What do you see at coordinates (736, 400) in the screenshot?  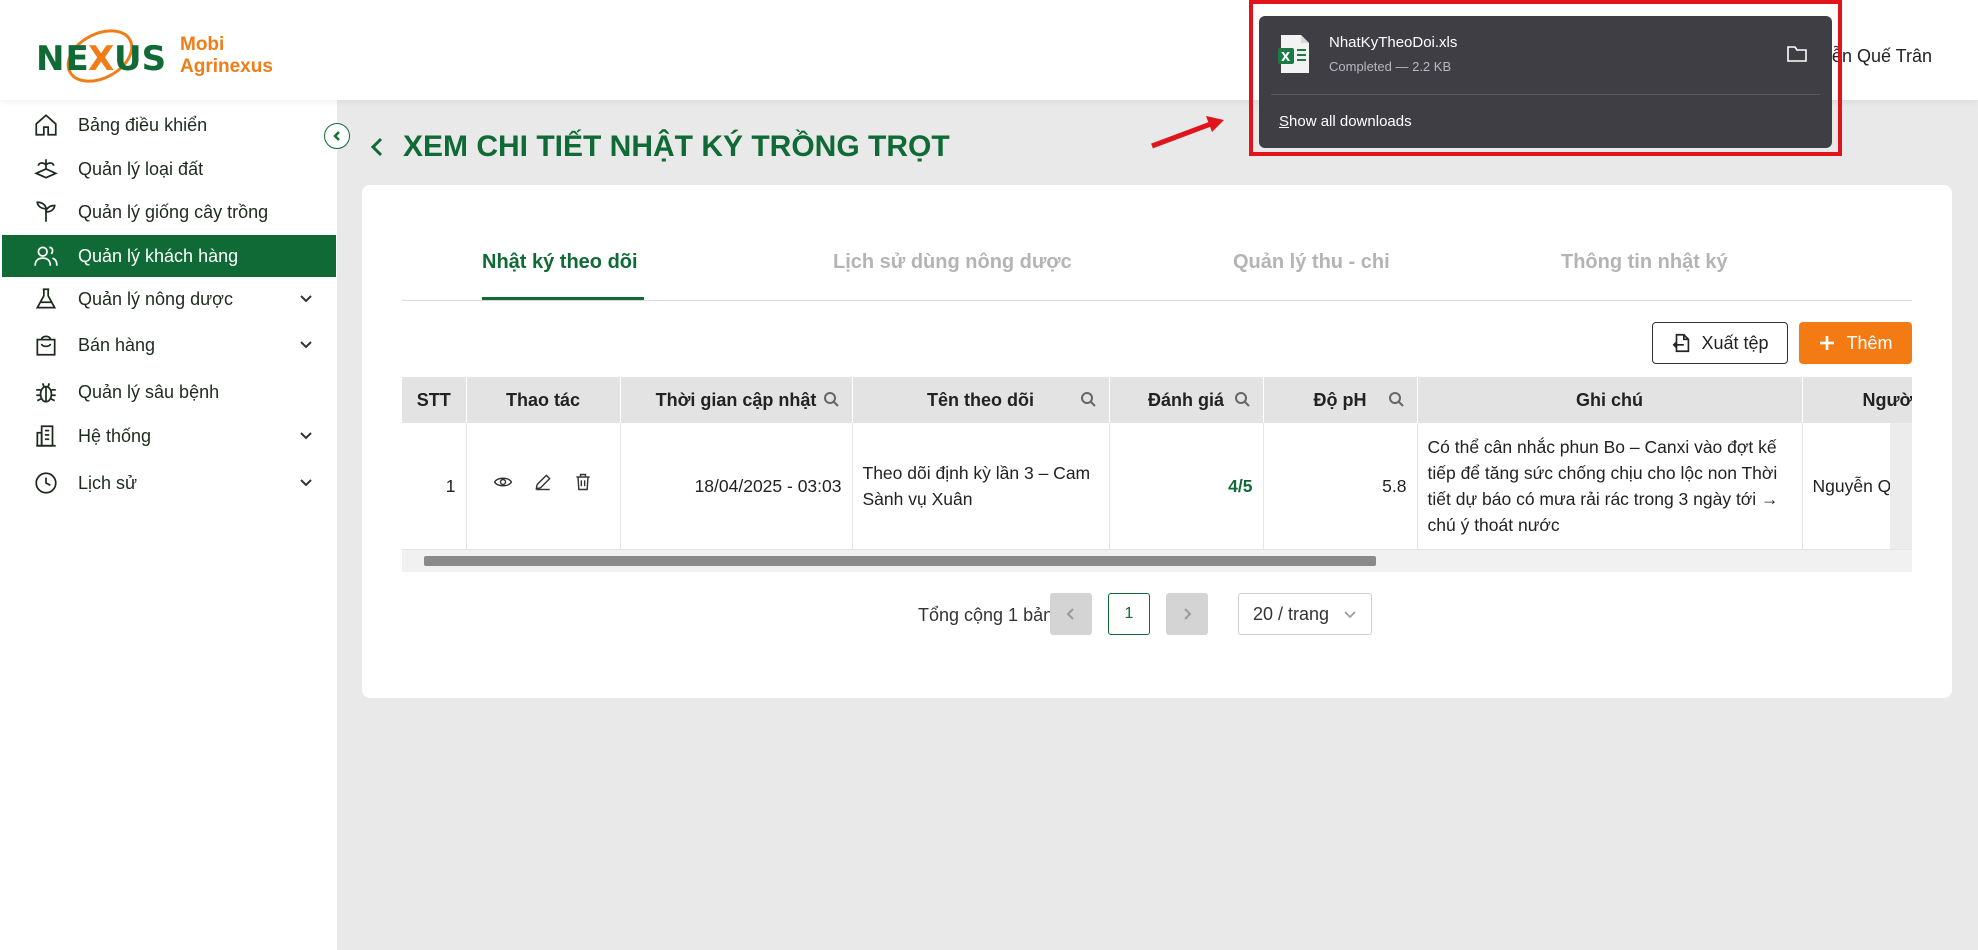 I see `column-header-updated-time: Thời gian cập nhật` at bounding box center [736, 400].